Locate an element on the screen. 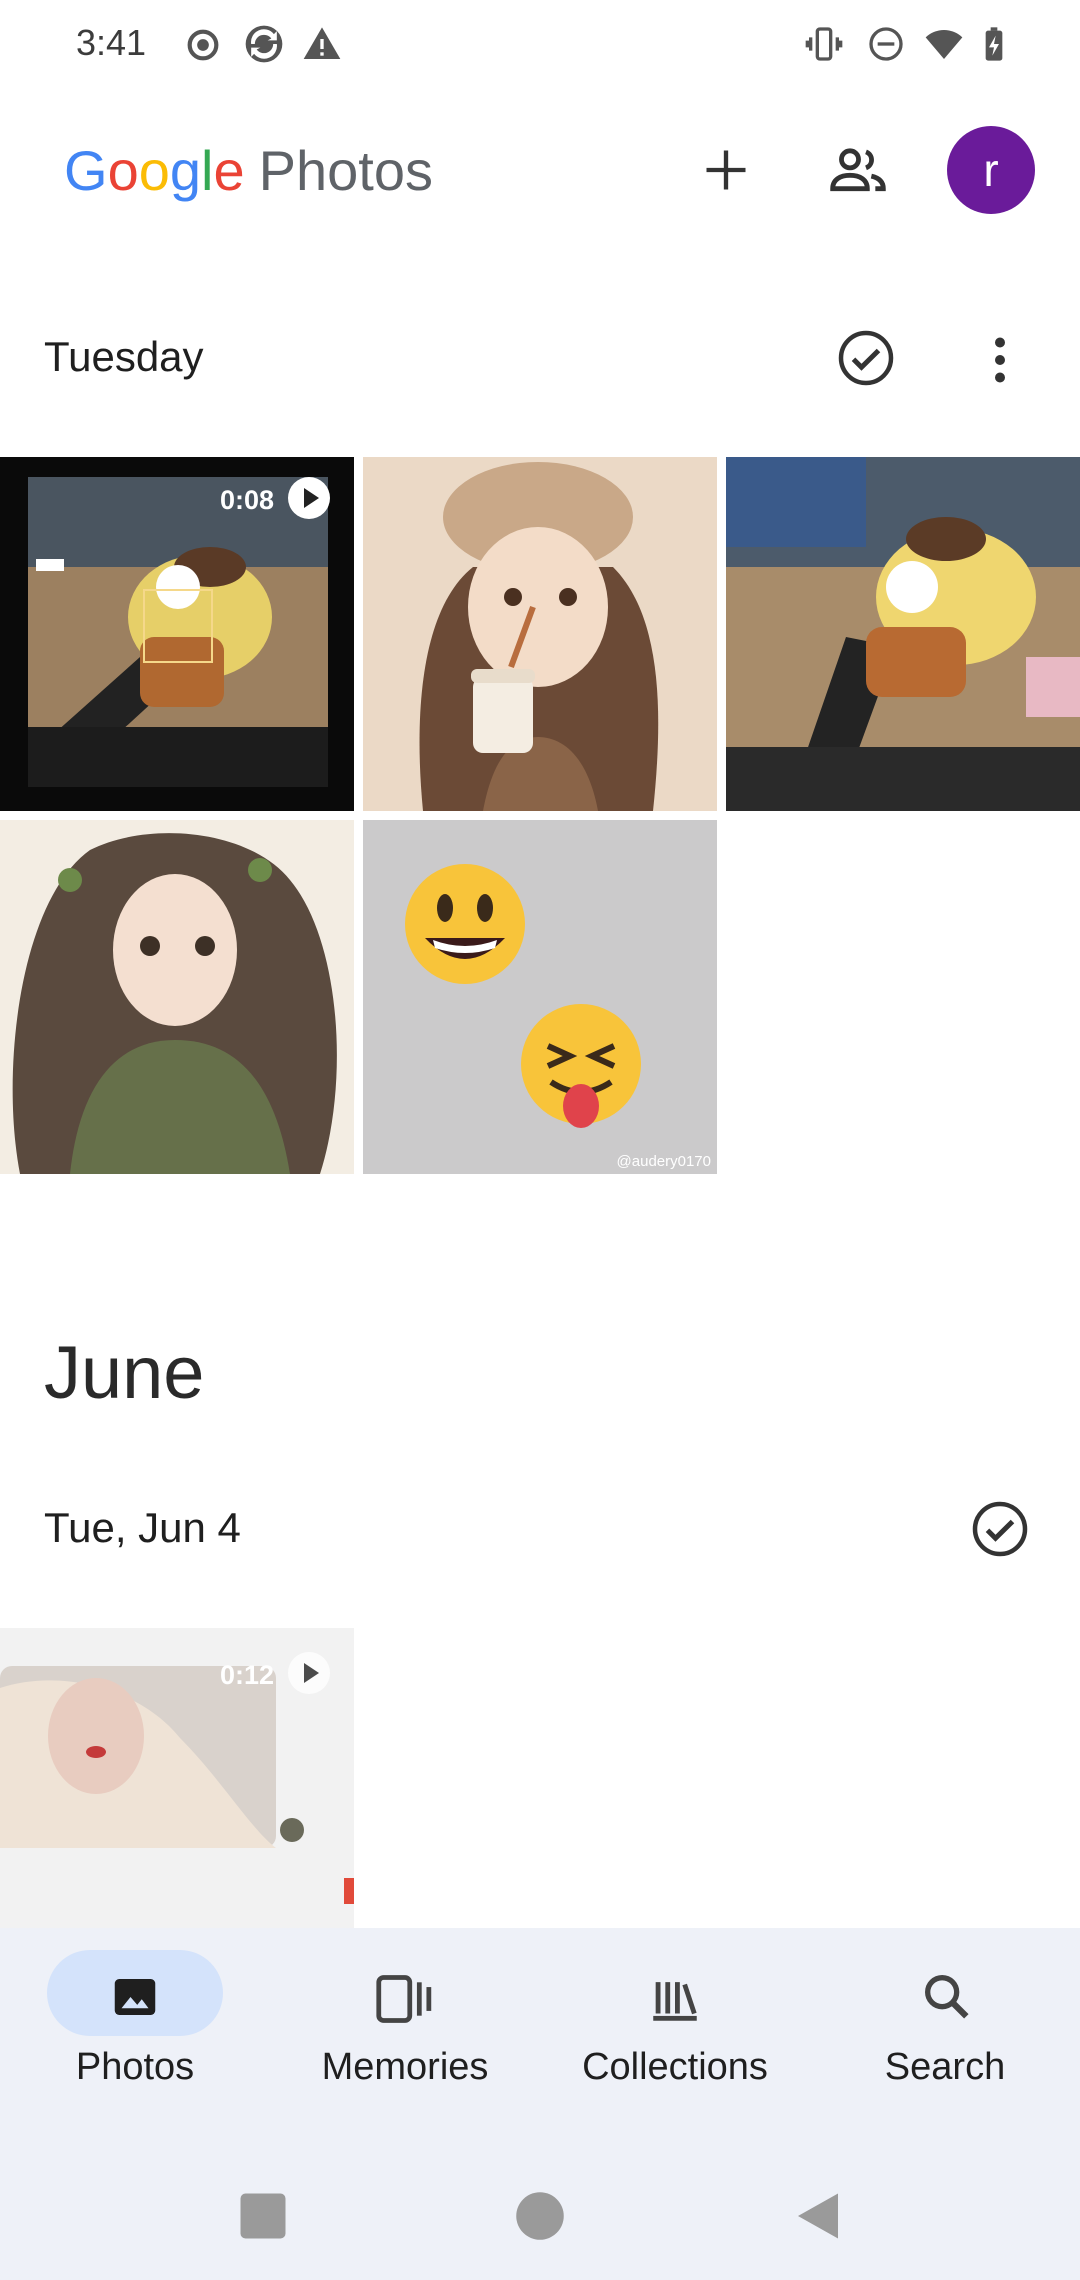 The height and width of the screenshot is (2280, 1080). tab-collections: Collections is located at coordinates (675, 2030).